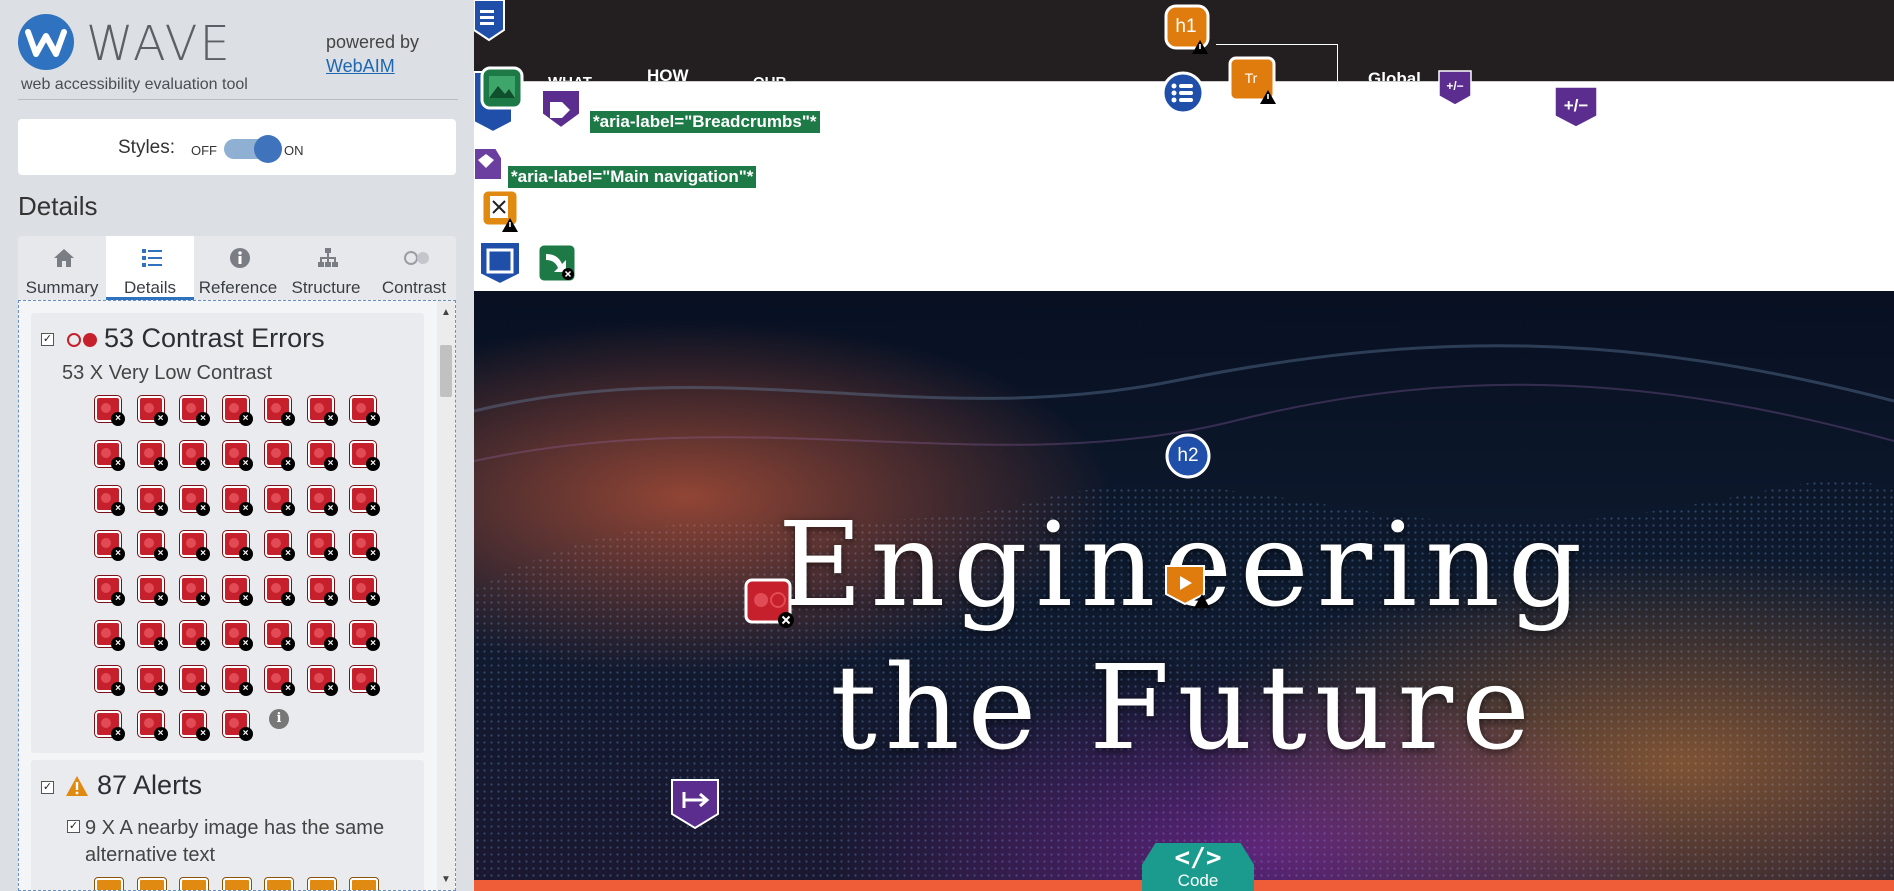  What do you see at coordinates (414, 268) in the screenshot?
I see `tab-contrast: Contrast` at bounding box center [414, 268].